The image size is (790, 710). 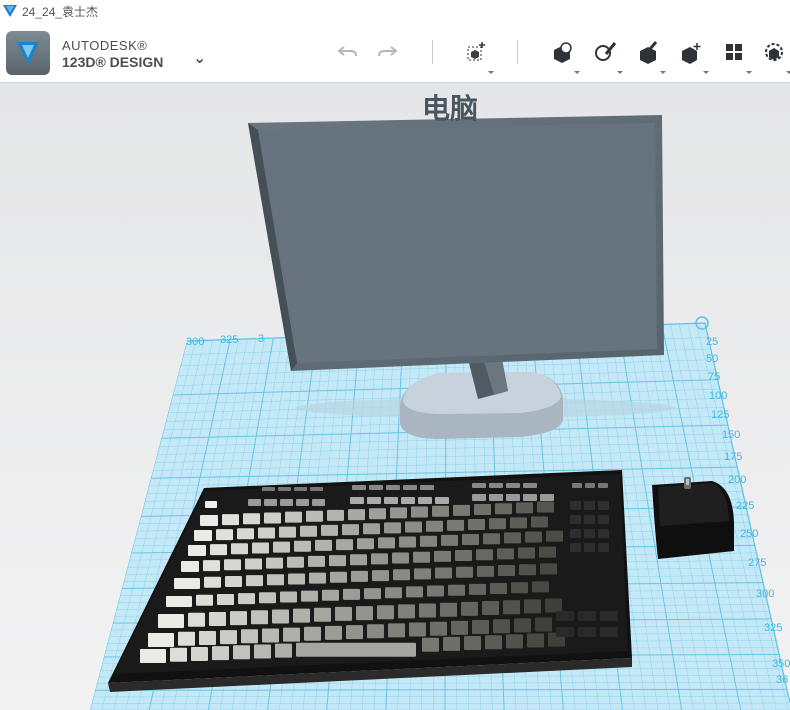 What do you see at coordinates (563, 55) in the screenshot?
I see `primitives-tool-button` at bounding box center [563, 55].